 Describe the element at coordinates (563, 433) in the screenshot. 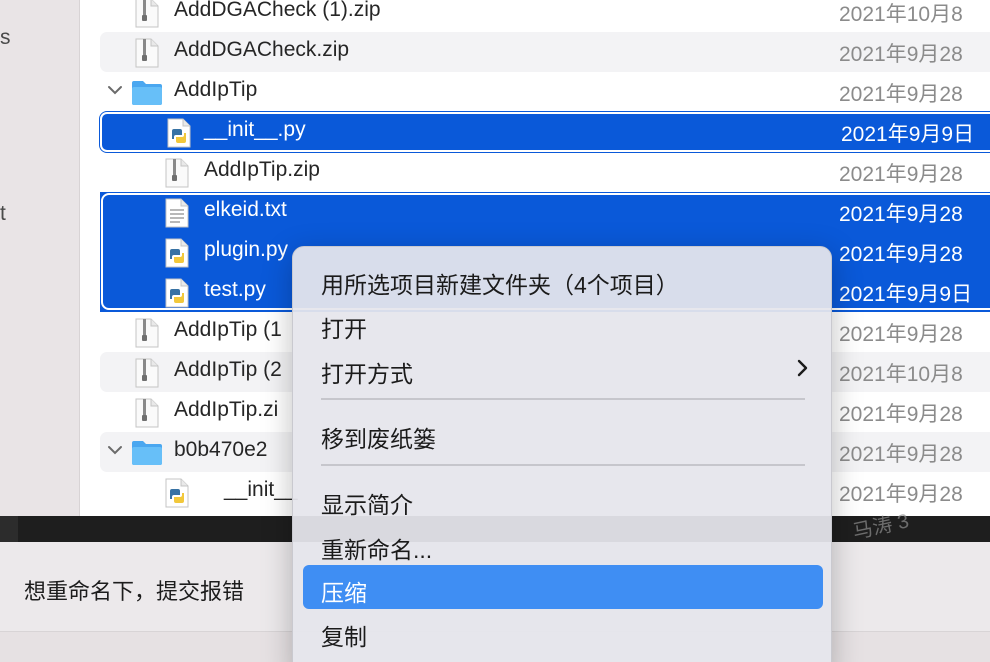

I see `menu-item-move-to-trash: 移到废纸篓` at that location.